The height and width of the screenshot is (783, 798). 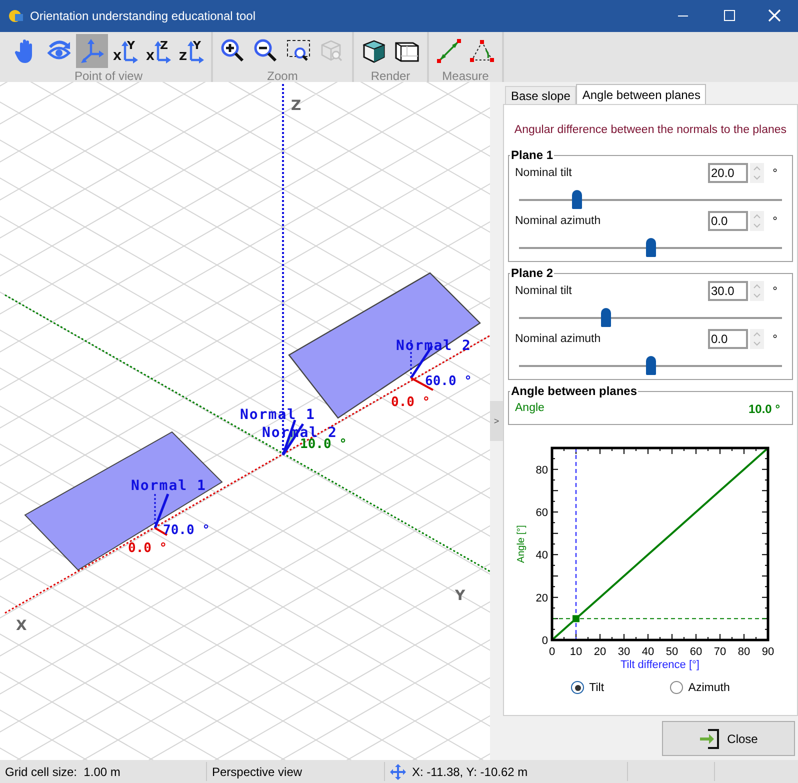 What do you see at coordinates (390, 76) in the screenshot?
I see `toolbar-group-label: Render` at bounding box center [390, 76].